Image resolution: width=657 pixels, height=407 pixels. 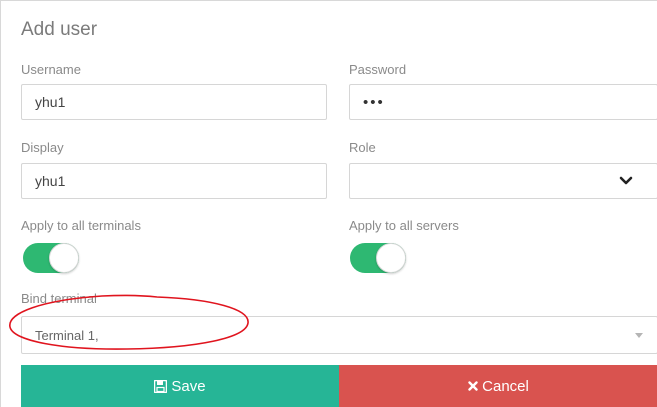 I want to click on username-label: Username, so click(x=51, y=69).